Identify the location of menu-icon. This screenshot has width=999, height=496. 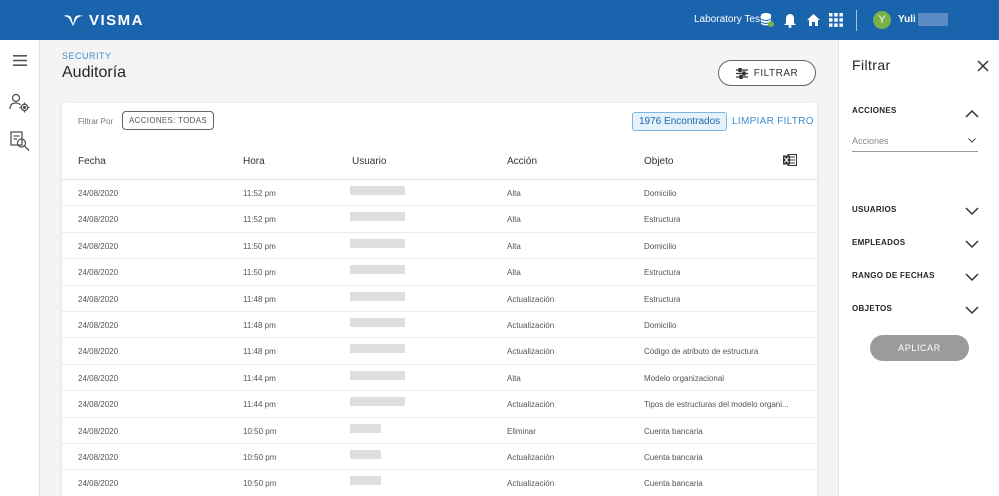
(20, 60).